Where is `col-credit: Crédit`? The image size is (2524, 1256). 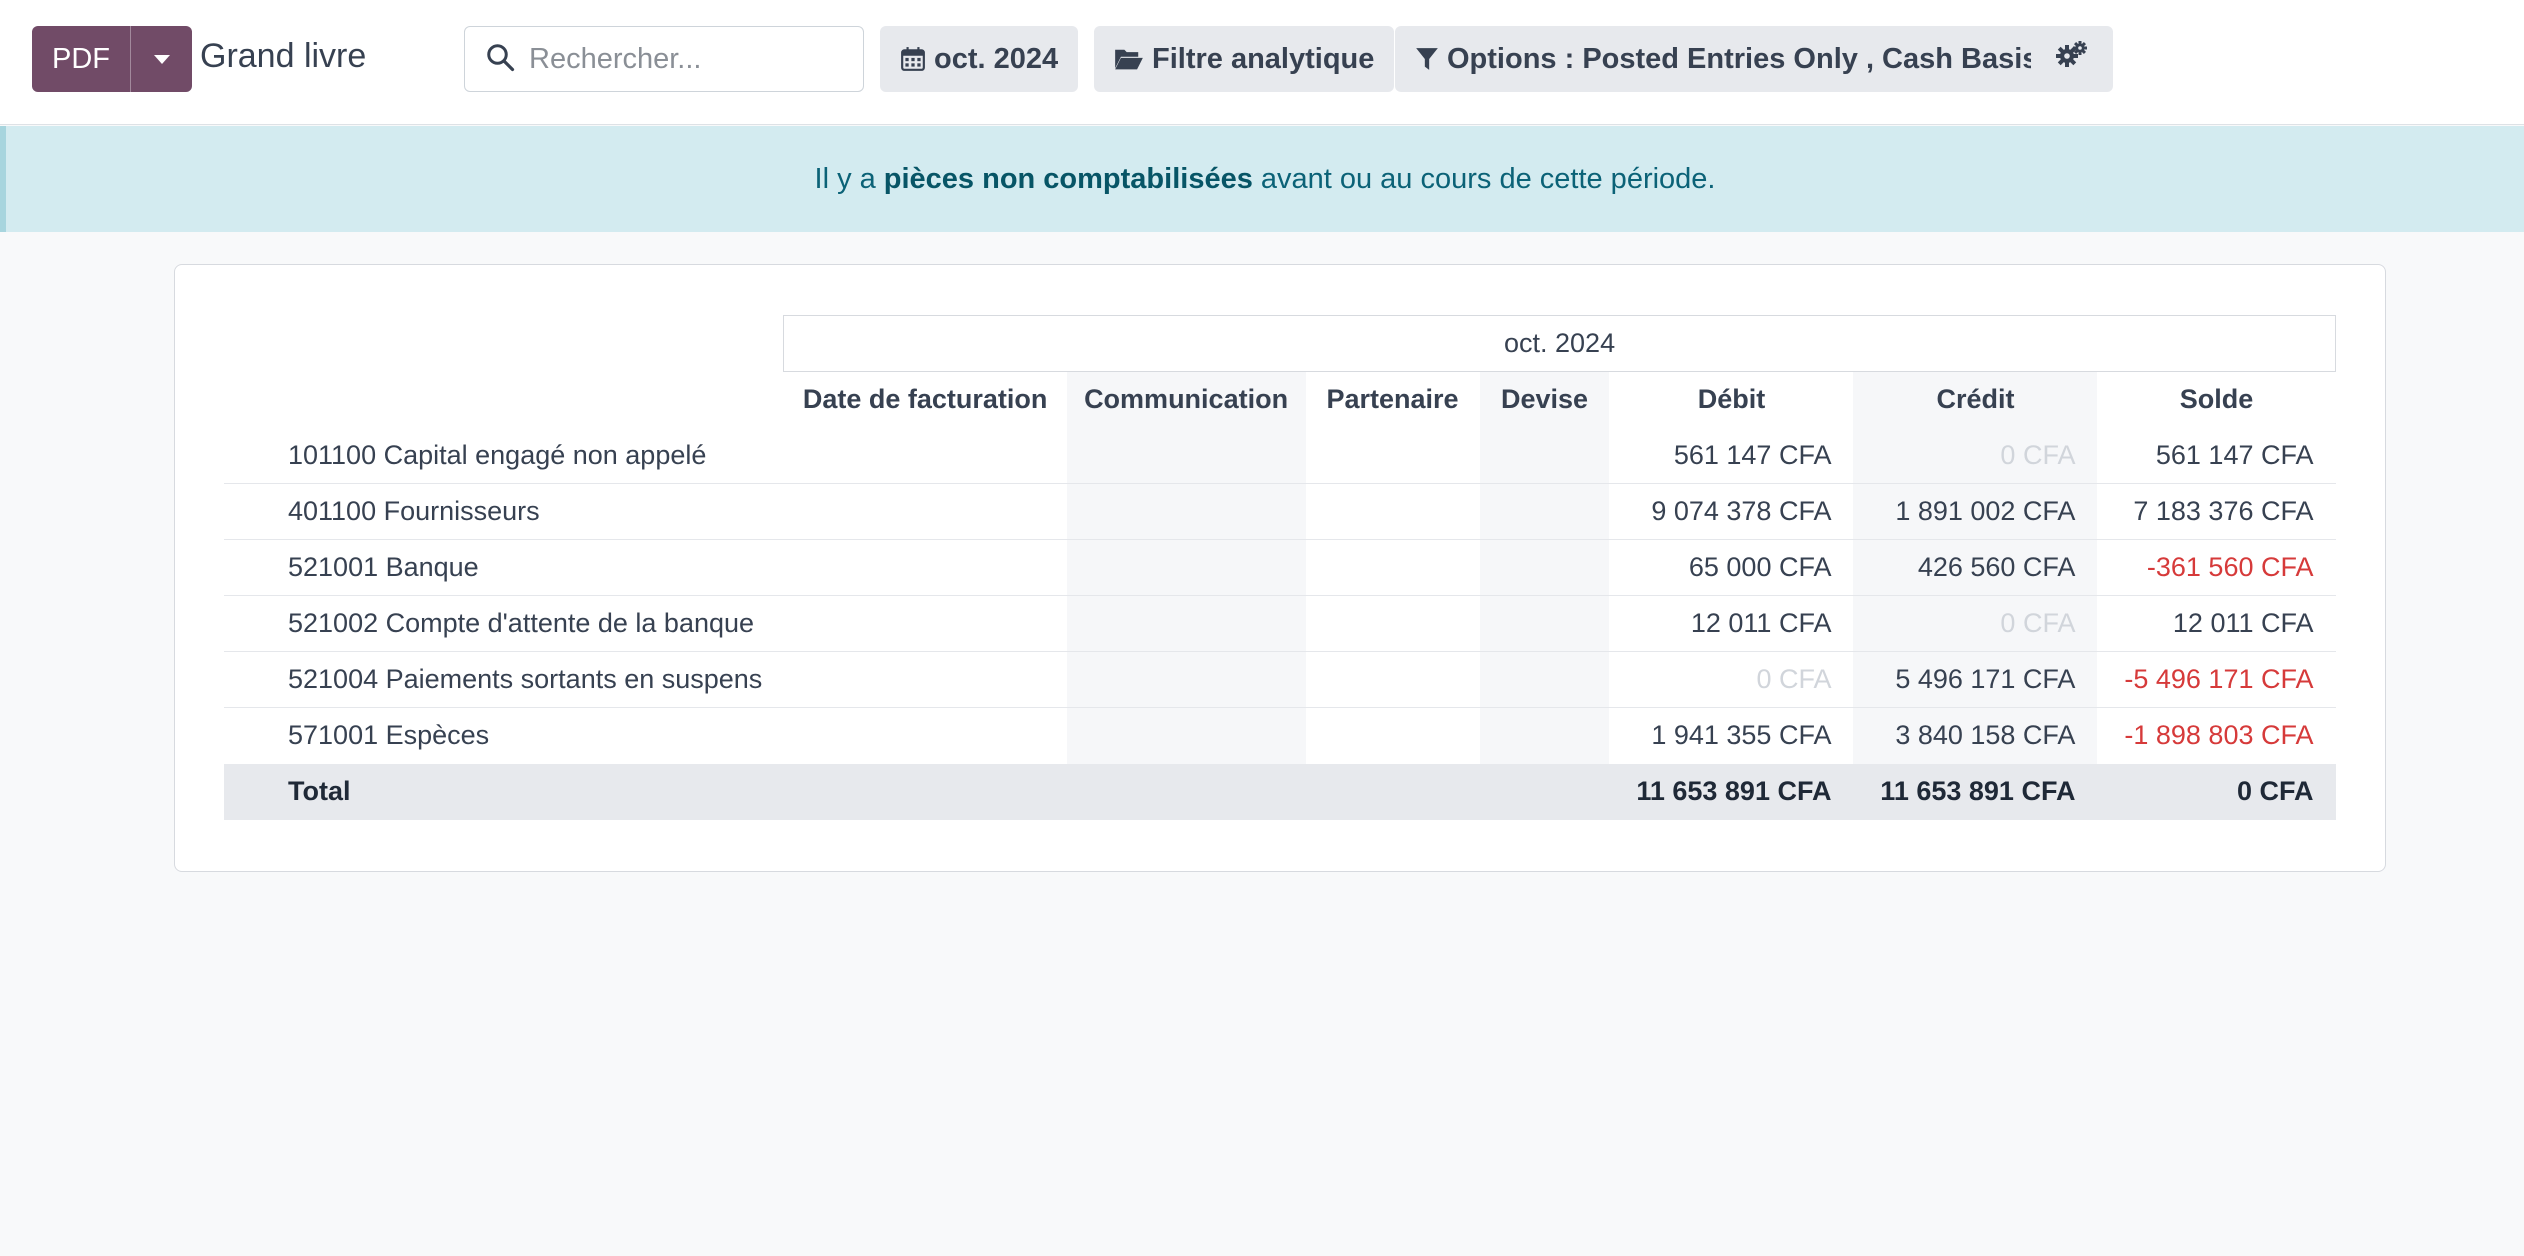 col-credit: Crédit is located at coordinates (1975, 399).